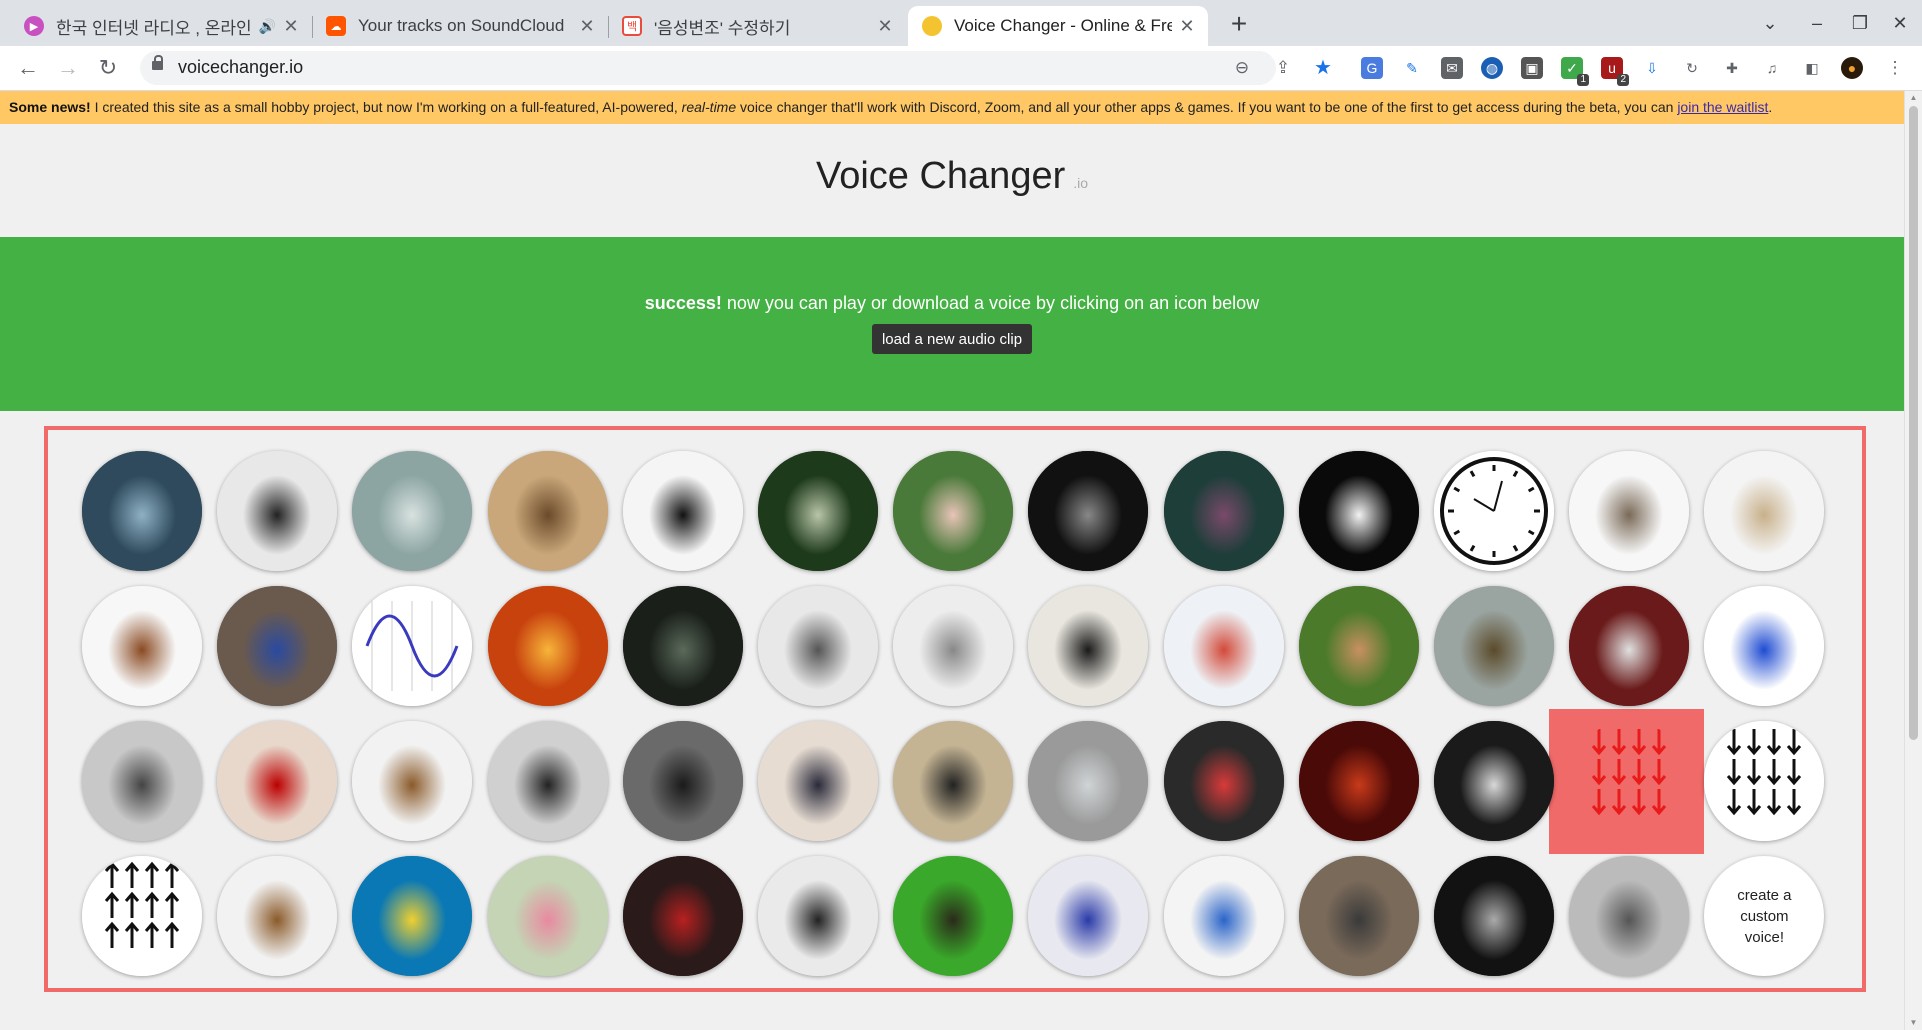 This screenshot has width=1922, height=1030. What do you see at coordinates (1860, 23) in the screenshot?
I see `restore-icon: ❐` at bounding box center [1860, 23].